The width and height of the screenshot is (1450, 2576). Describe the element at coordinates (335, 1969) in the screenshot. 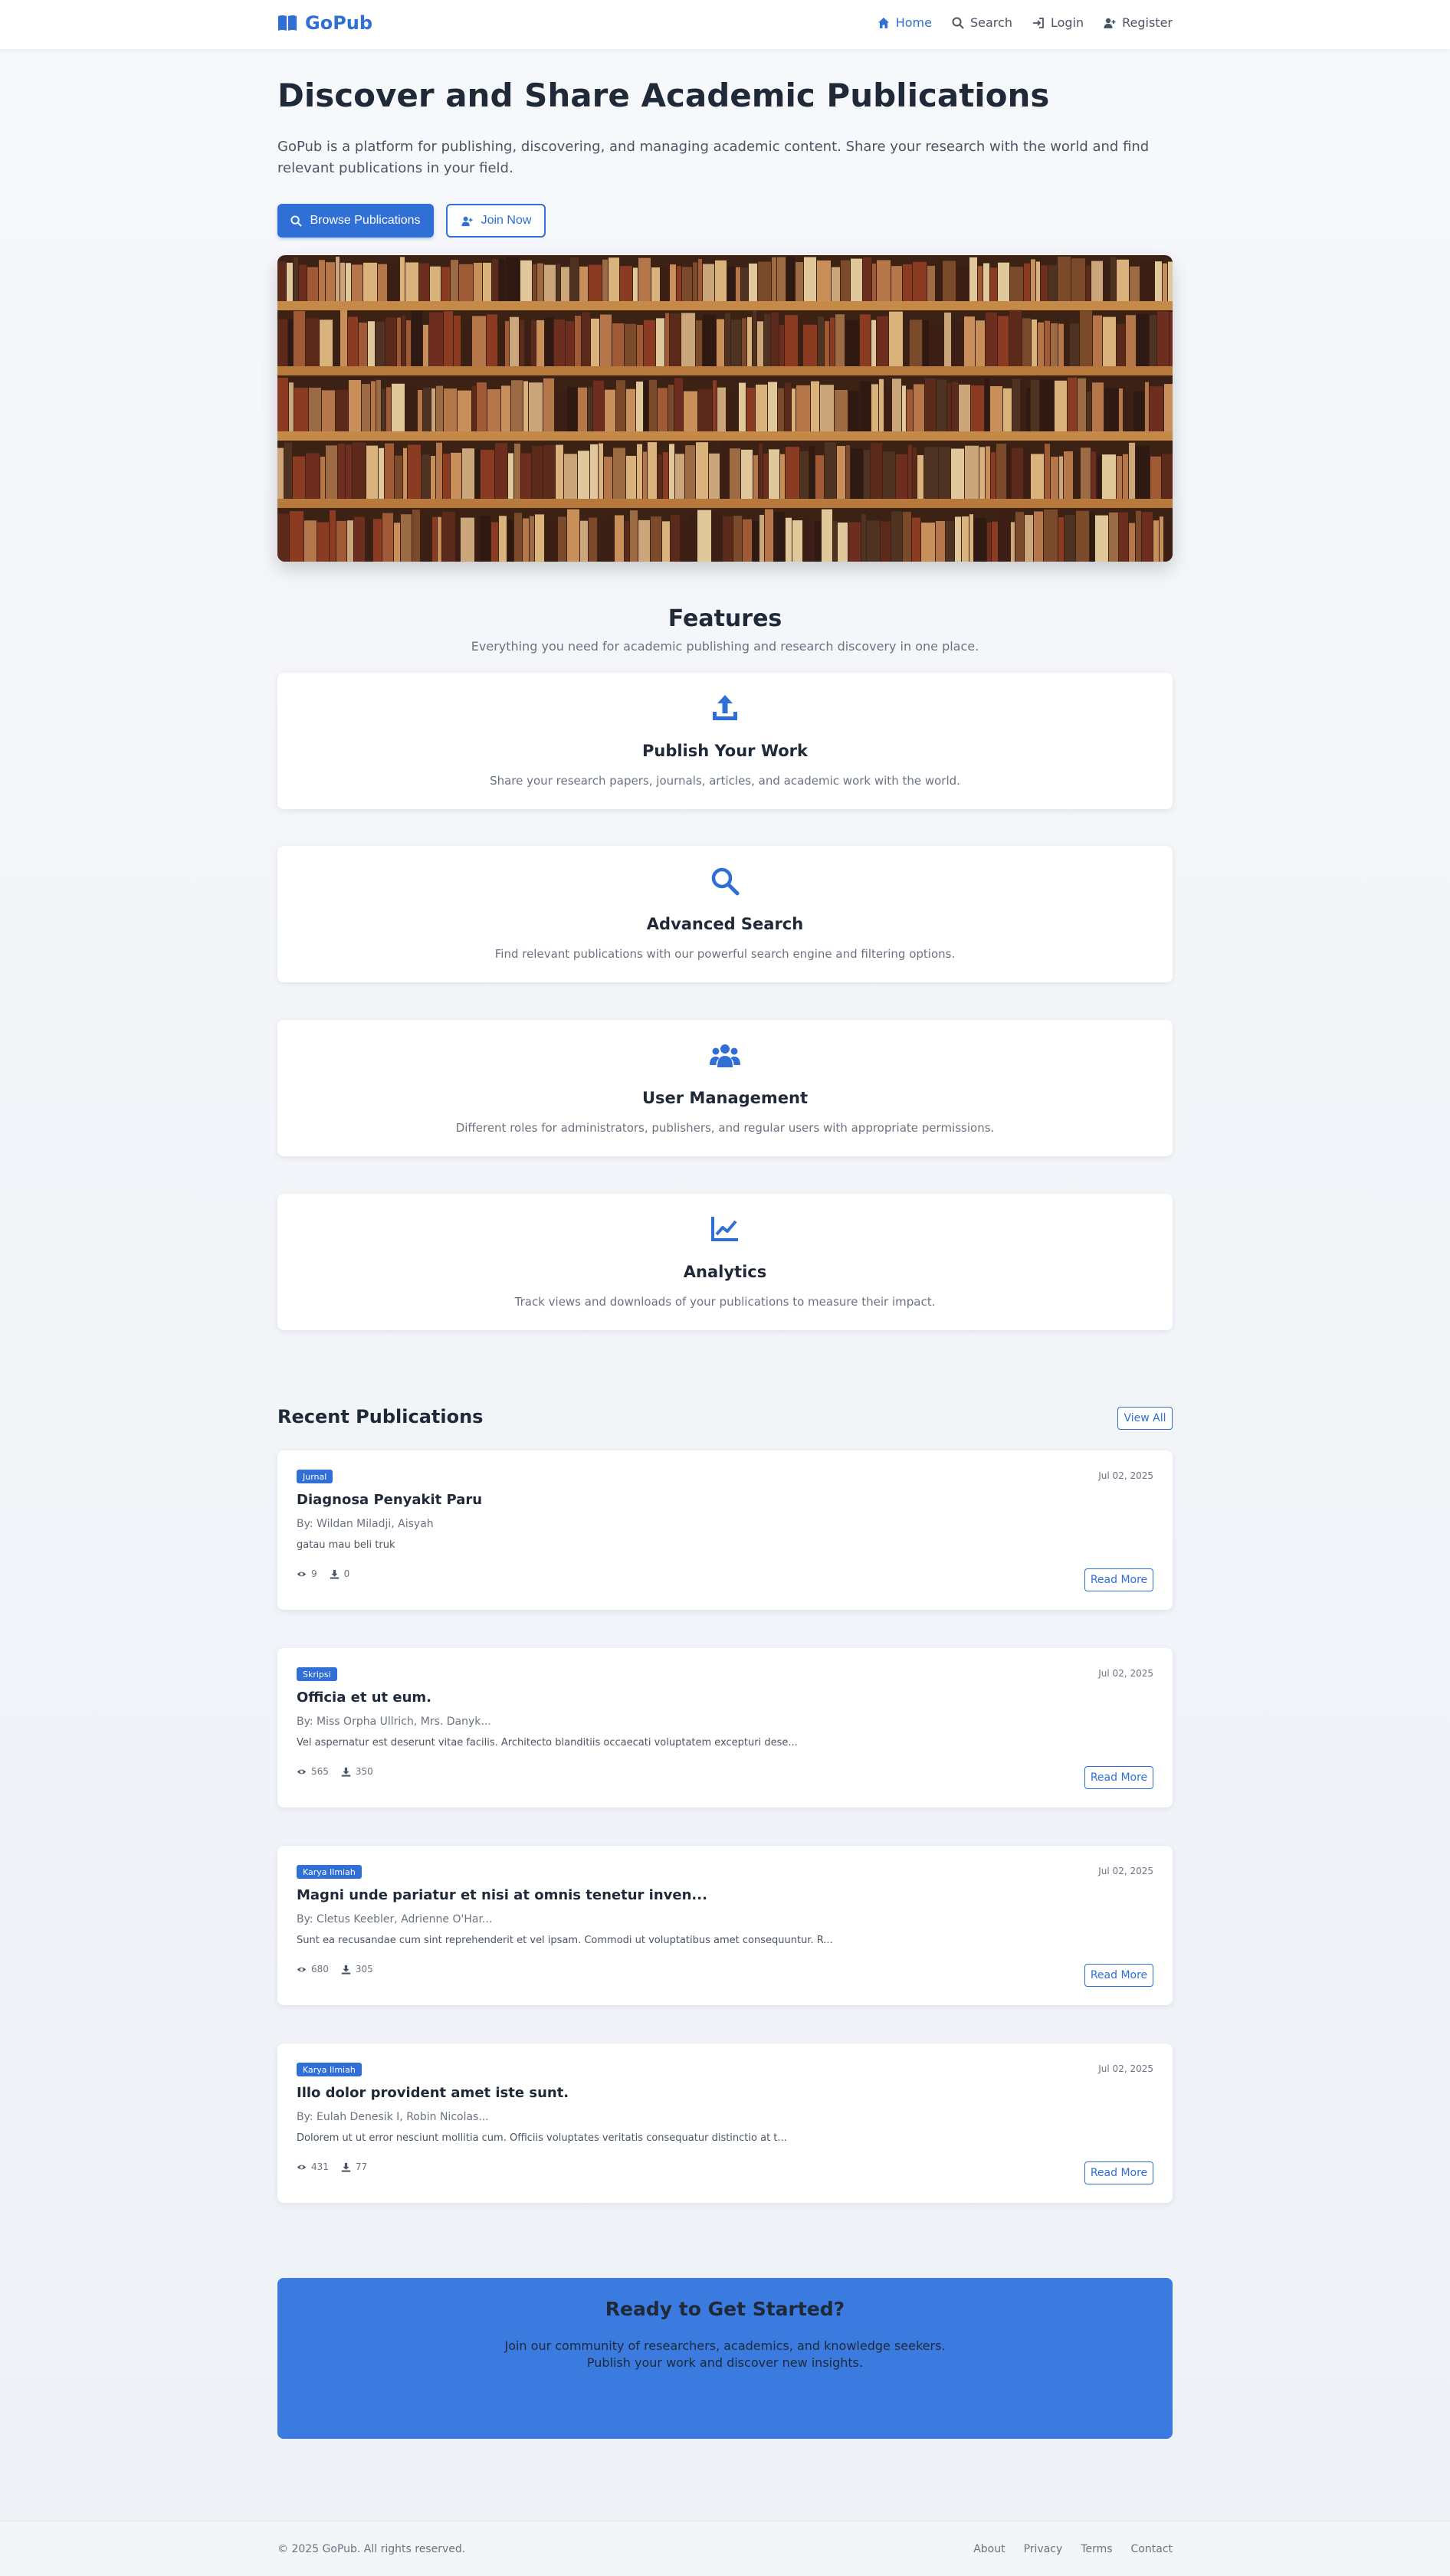

I see `publication-stats: 680 305` at that location.